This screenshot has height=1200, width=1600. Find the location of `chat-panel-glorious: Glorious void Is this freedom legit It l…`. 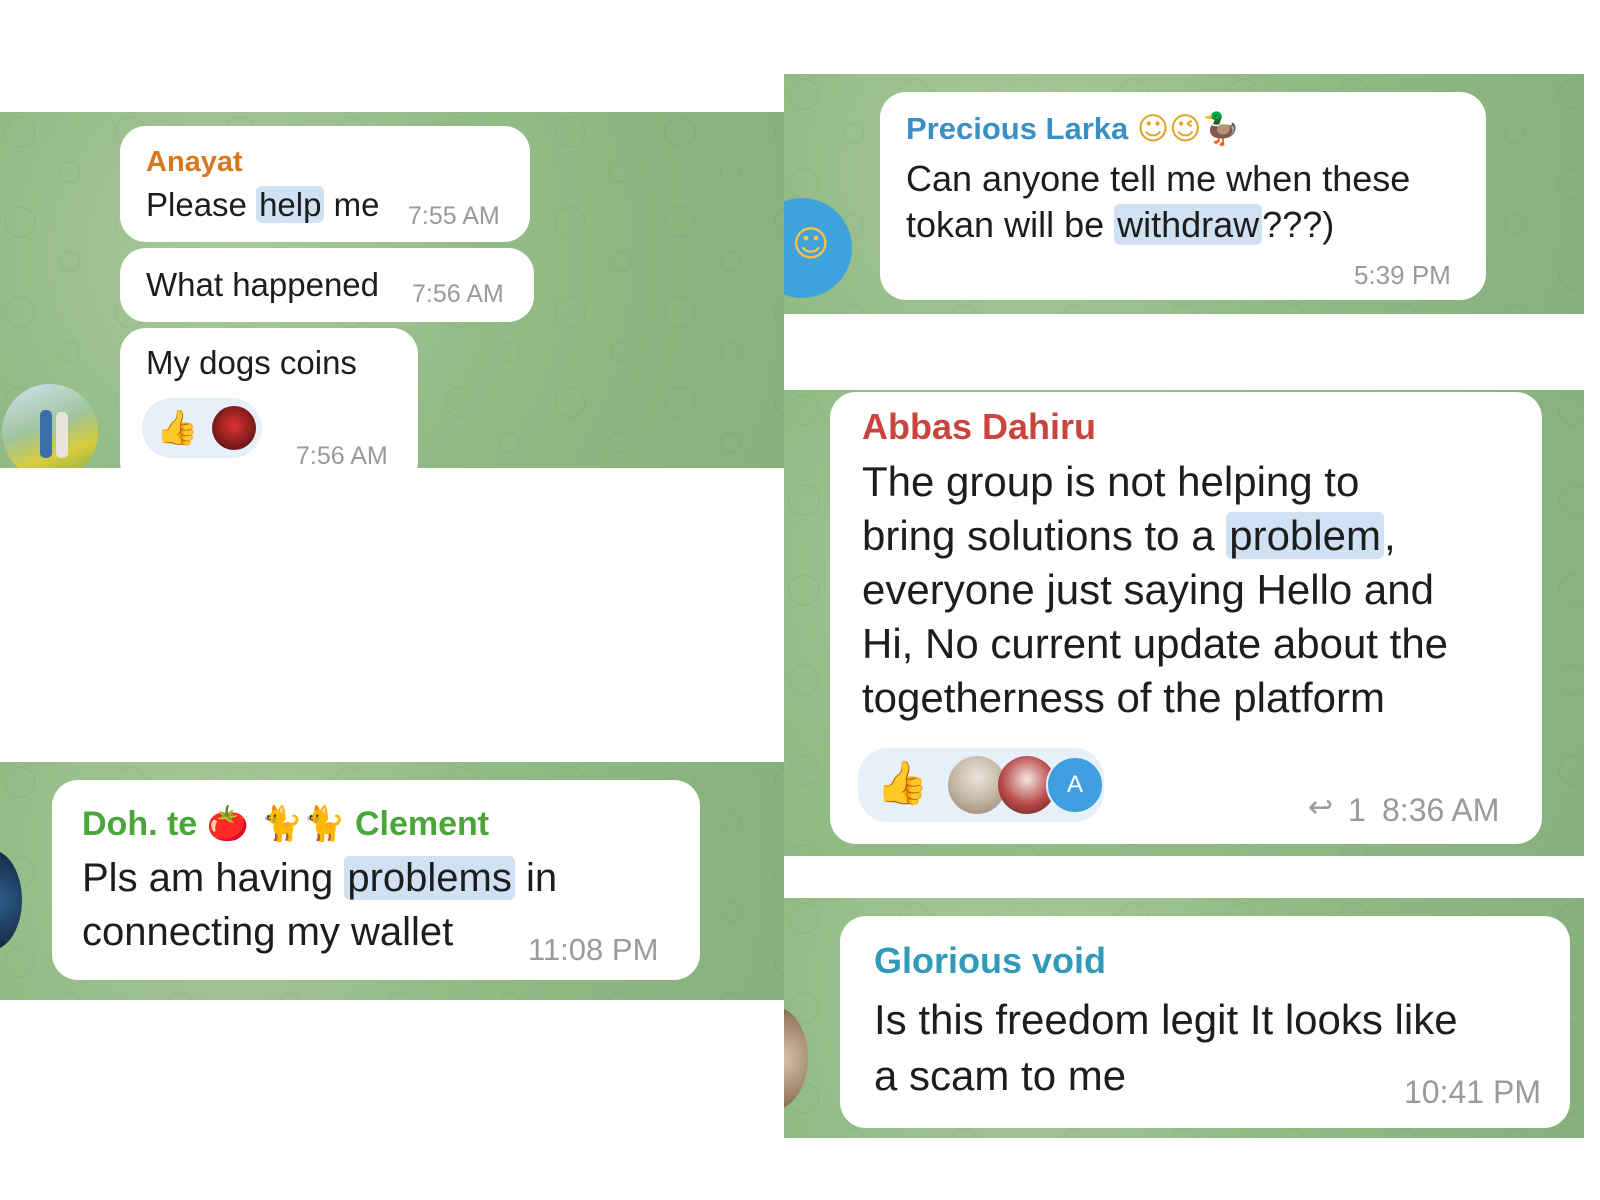

chat-panel-glorious: Glorious void Is this freedom legit It l… is located at coordinates (1184, 1018).